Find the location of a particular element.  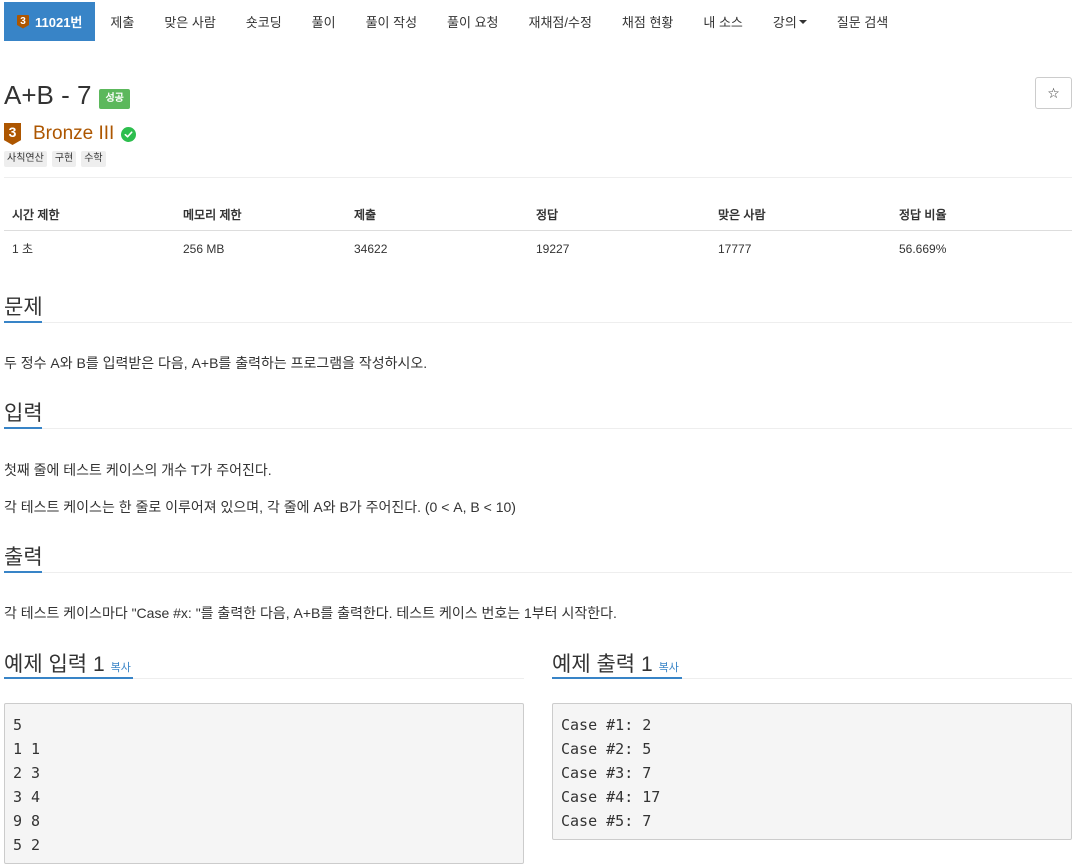

input-heading: 입력 is located at coordinates (23, 413).